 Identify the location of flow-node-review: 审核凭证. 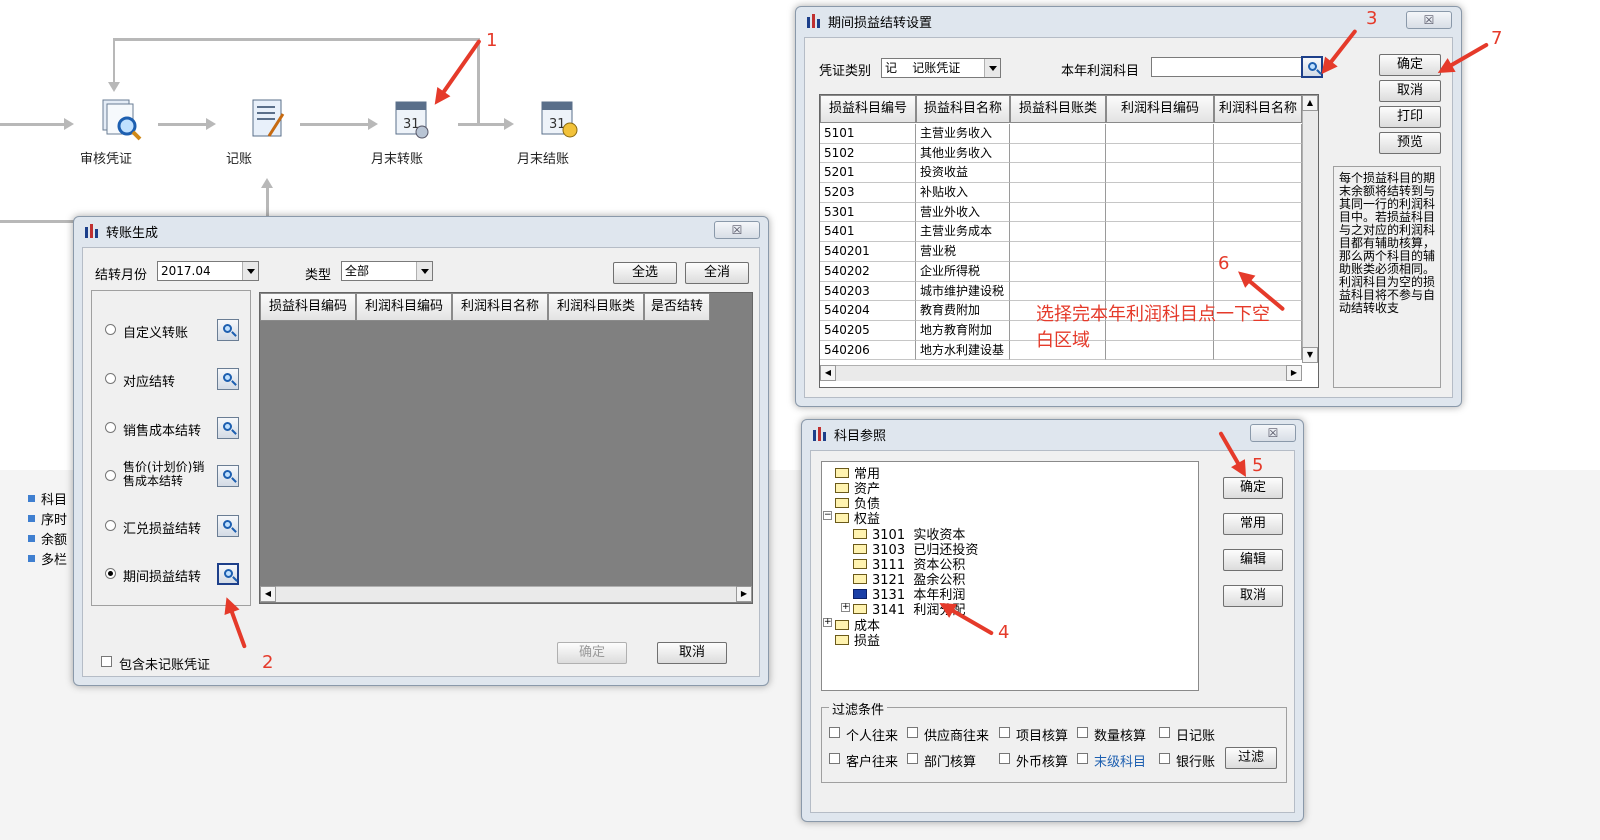
(120, 131).